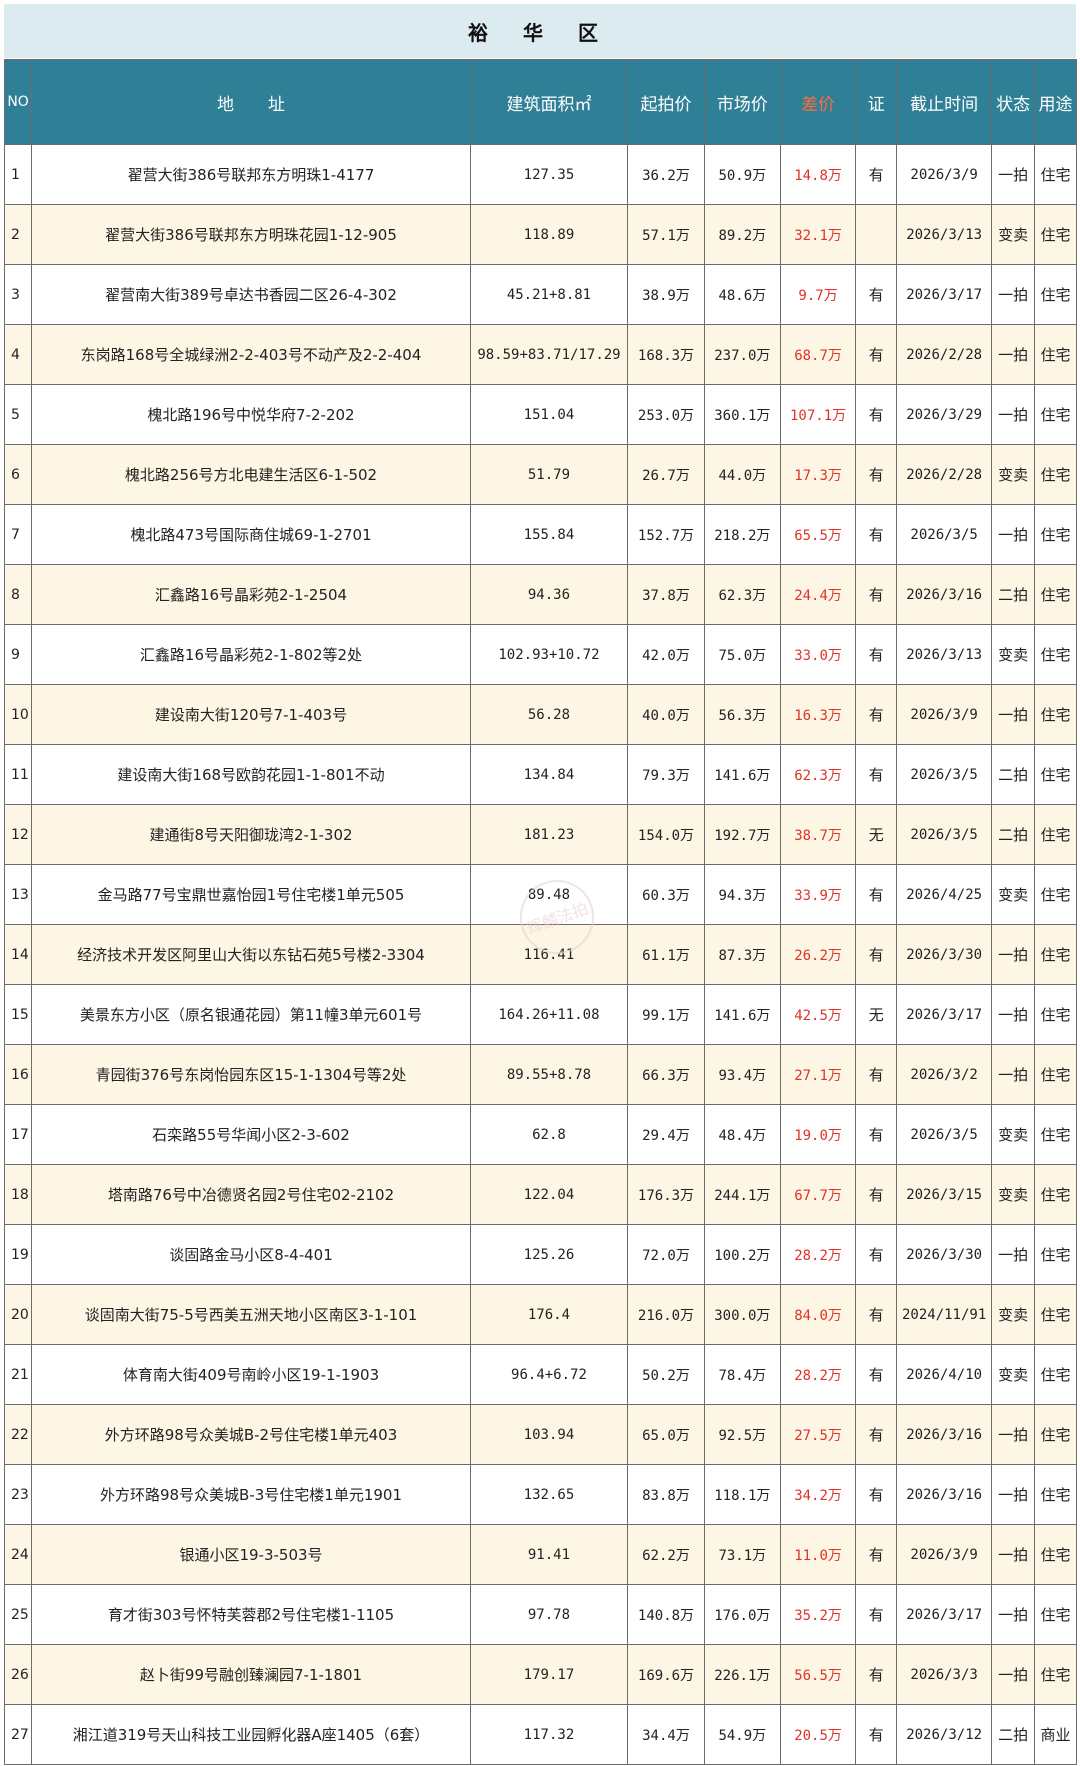 Image resolution: width=1080 pixels, height=1766 pixels. What do you see at coordinates (818, 174) in the screenshot?
I see `cell-diff: 14.8万` at bounding box center [818, 174].